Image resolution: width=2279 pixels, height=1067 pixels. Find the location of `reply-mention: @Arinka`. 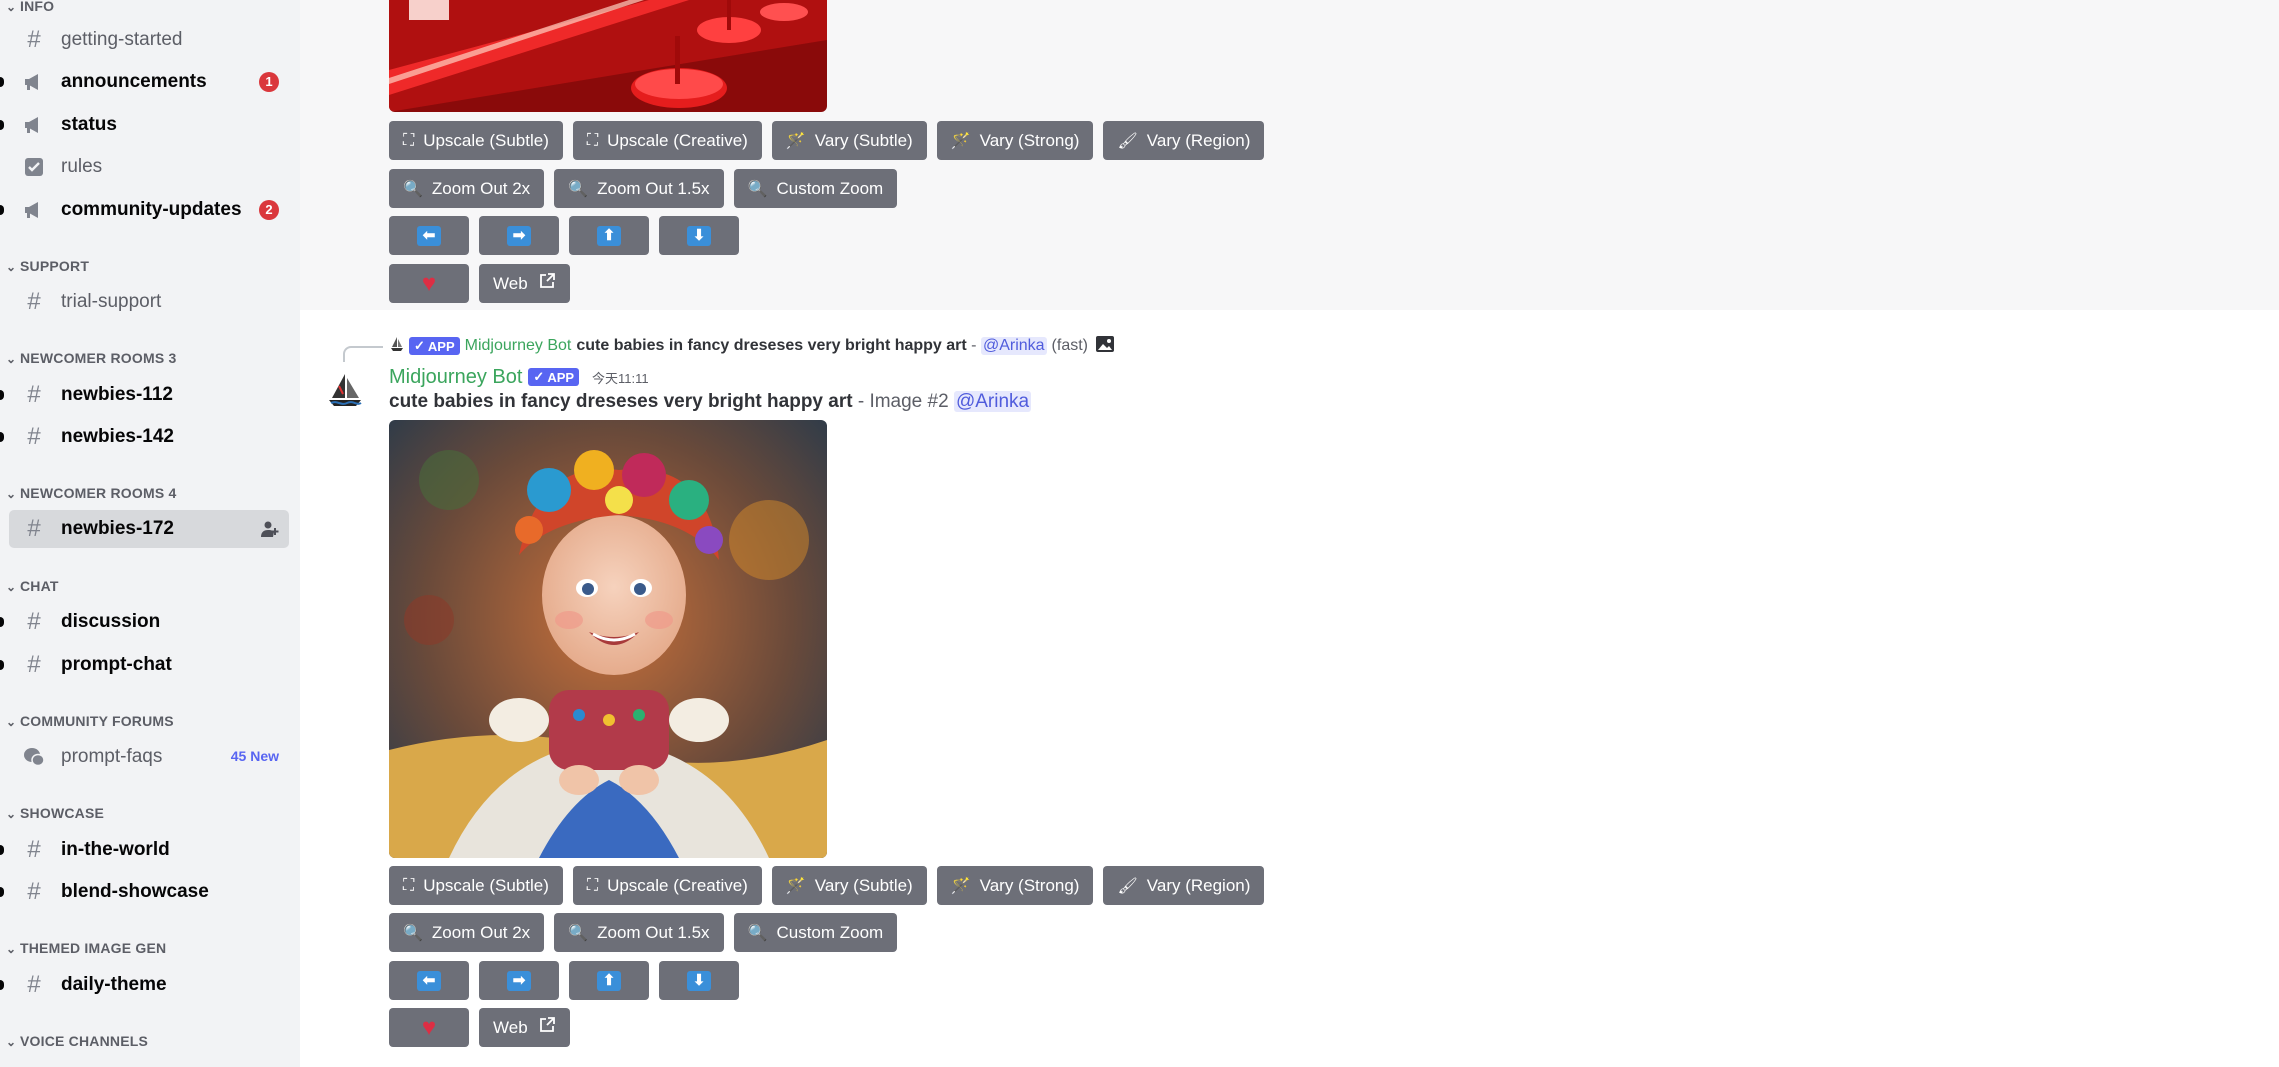

reply-mention: @Arinka is located at coordinates (1013, 346).